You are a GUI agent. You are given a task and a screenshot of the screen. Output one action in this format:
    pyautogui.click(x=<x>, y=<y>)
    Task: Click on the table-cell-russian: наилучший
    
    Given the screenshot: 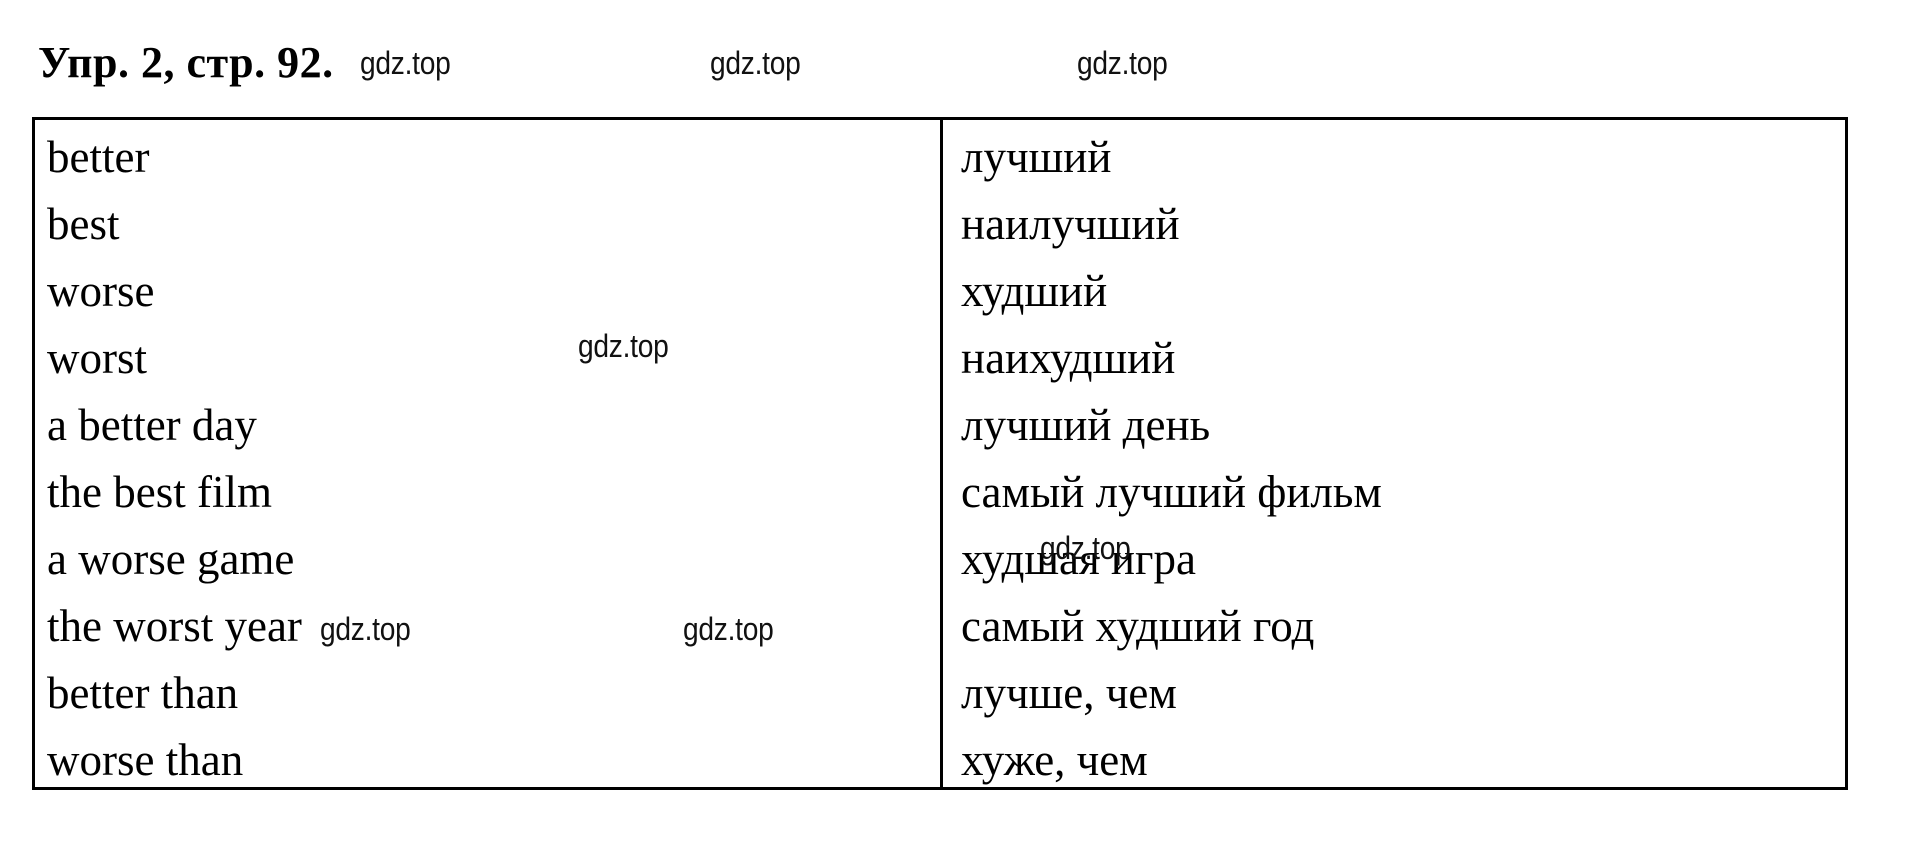 What is the action you would take?
    pyautogui.click(x=1070, y=224)
    